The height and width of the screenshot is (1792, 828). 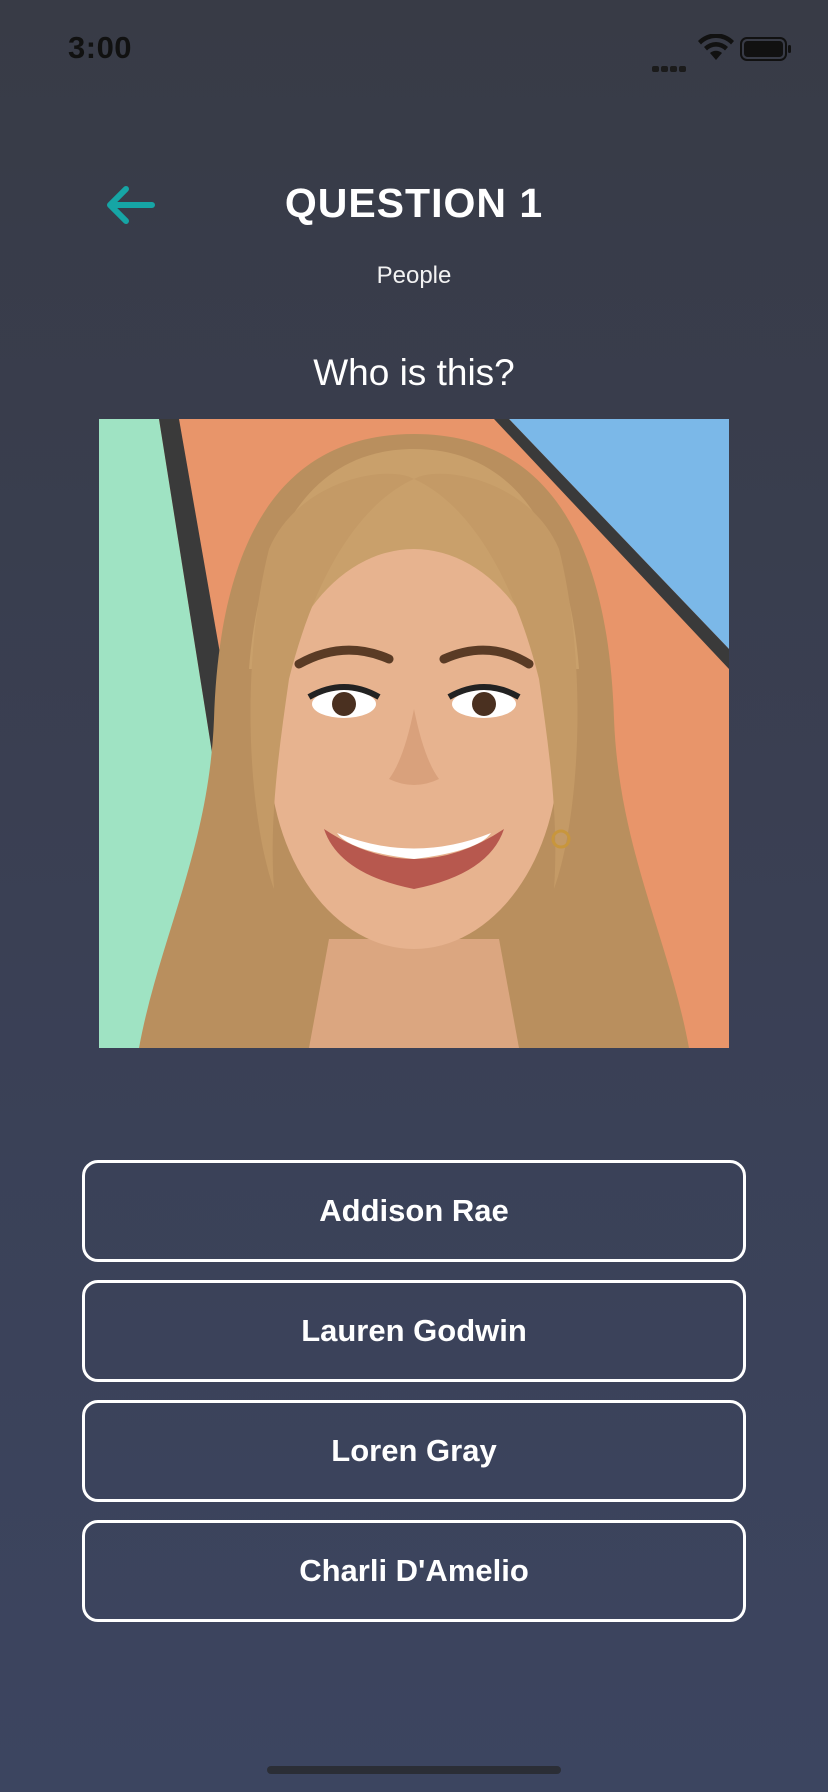 What do you see at coordinates (414, 203) in the screenshot?
I see `question-title: QUESTION 1` at bounding box center [414, 203].